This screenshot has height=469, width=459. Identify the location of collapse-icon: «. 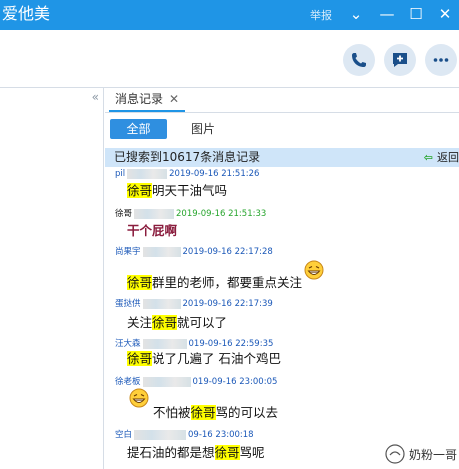
(95, 97).